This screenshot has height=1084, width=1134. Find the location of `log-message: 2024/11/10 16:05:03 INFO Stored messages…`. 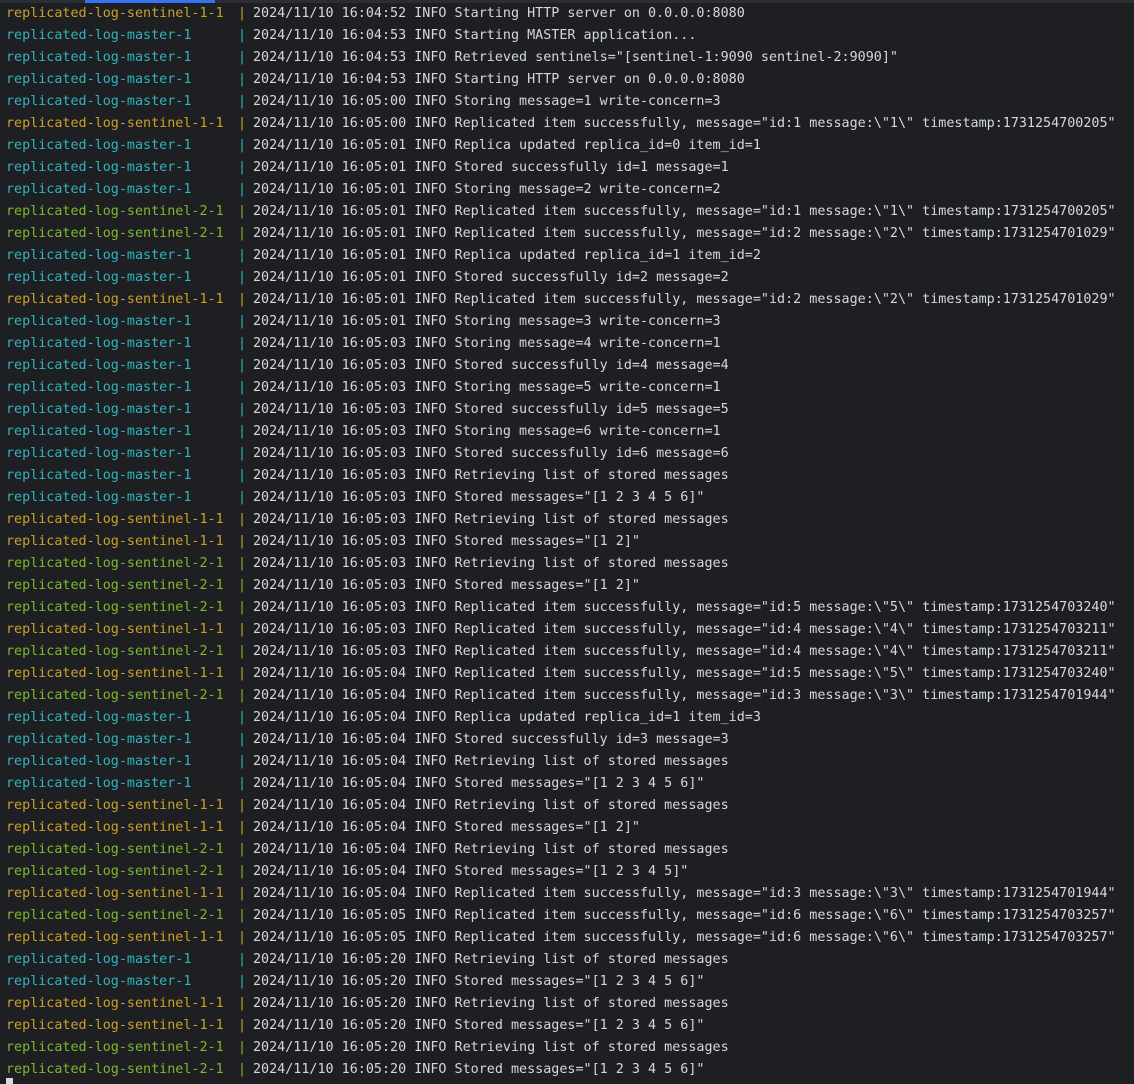

log-message: 2024/11/10 16:05:03 INFO Stored messages… is located at coordinates (446, 541).